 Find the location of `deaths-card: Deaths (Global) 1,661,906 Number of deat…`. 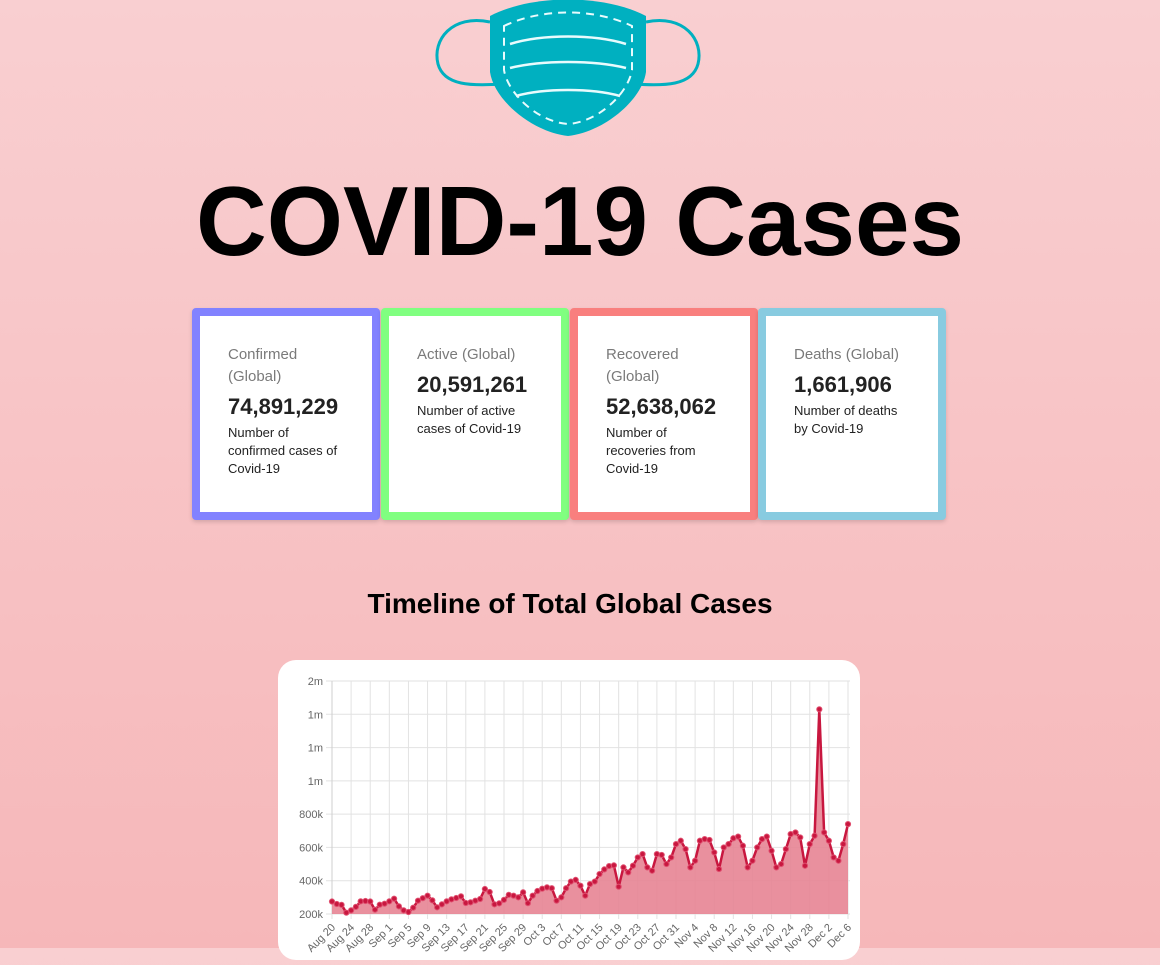

deaths-card: Deaths (Global) 1,661,906 Number of deat… is located at coordinates (852, 414).